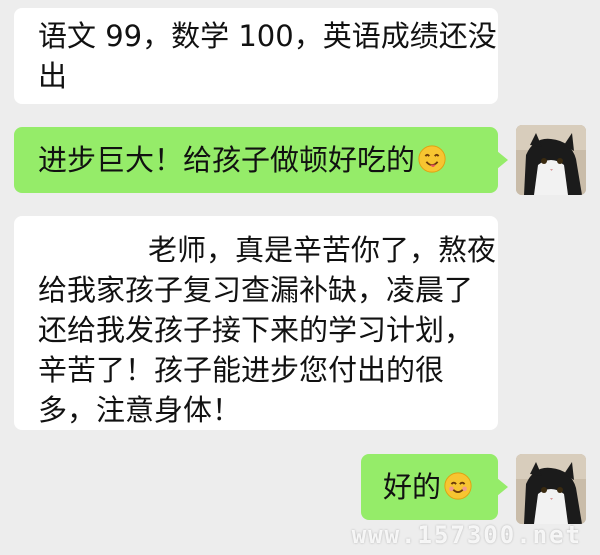  What do you see at coordinates (241, 370) in the screenshot?
I see `message-text-line: 辛苦了！孩子能进步您付出的很` at bounding box center [241, 370].